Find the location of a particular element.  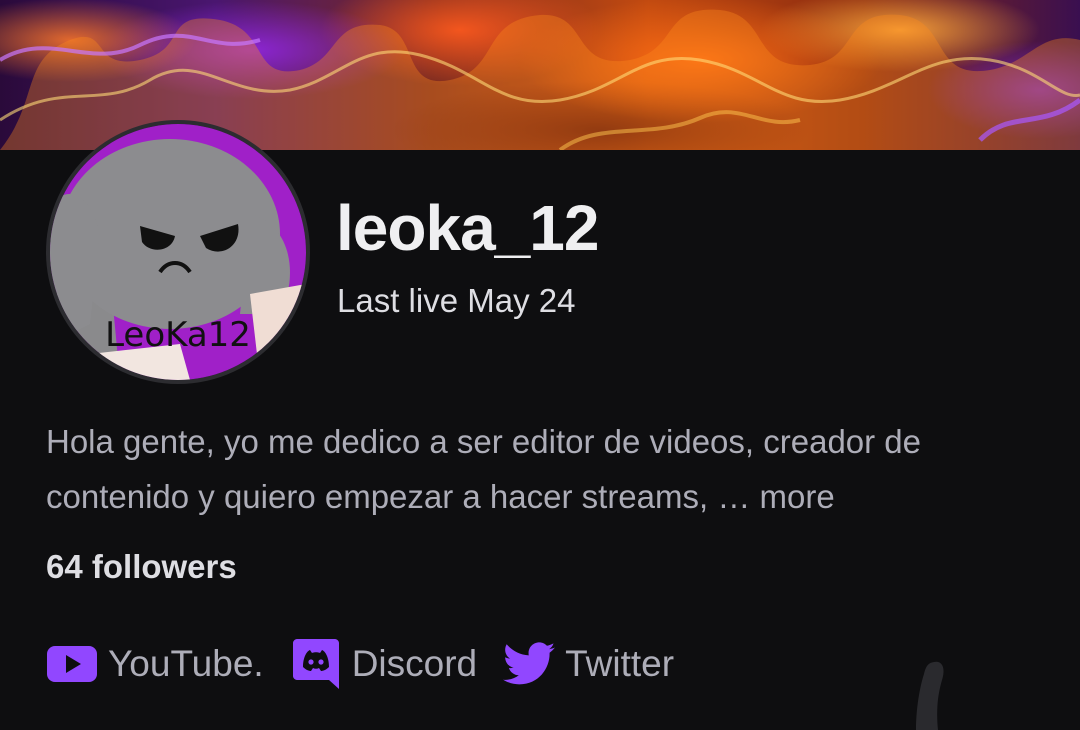

channel-avatar: LeoKa12 is located at coordinates (178, 252).